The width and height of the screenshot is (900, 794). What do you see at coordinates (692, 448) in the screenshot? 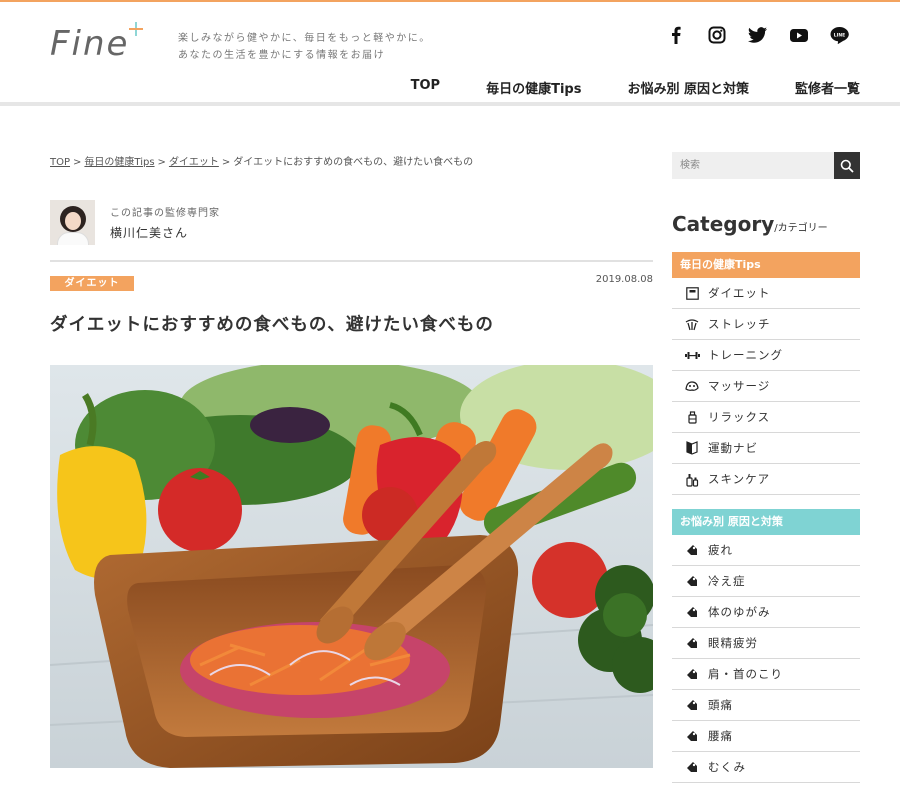
I see `navi-icon` at bounding box center [692, 448].